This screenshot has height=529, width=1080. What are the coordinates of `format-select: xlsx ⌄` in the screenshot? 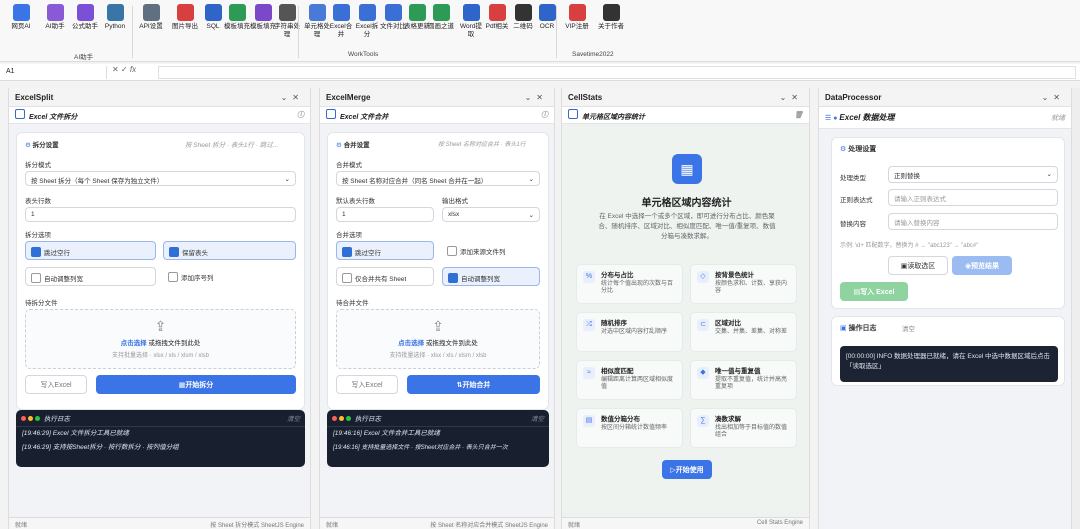 It's located at (491, 214).